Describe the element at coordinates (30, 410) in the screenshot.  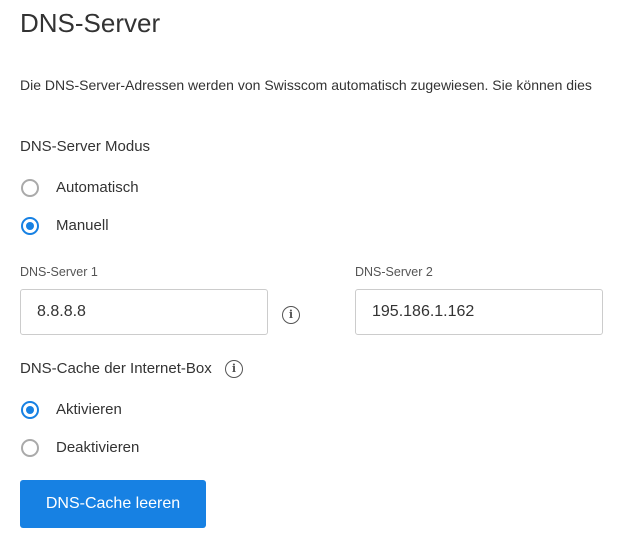
I see `radio-aktivieren` at that location.